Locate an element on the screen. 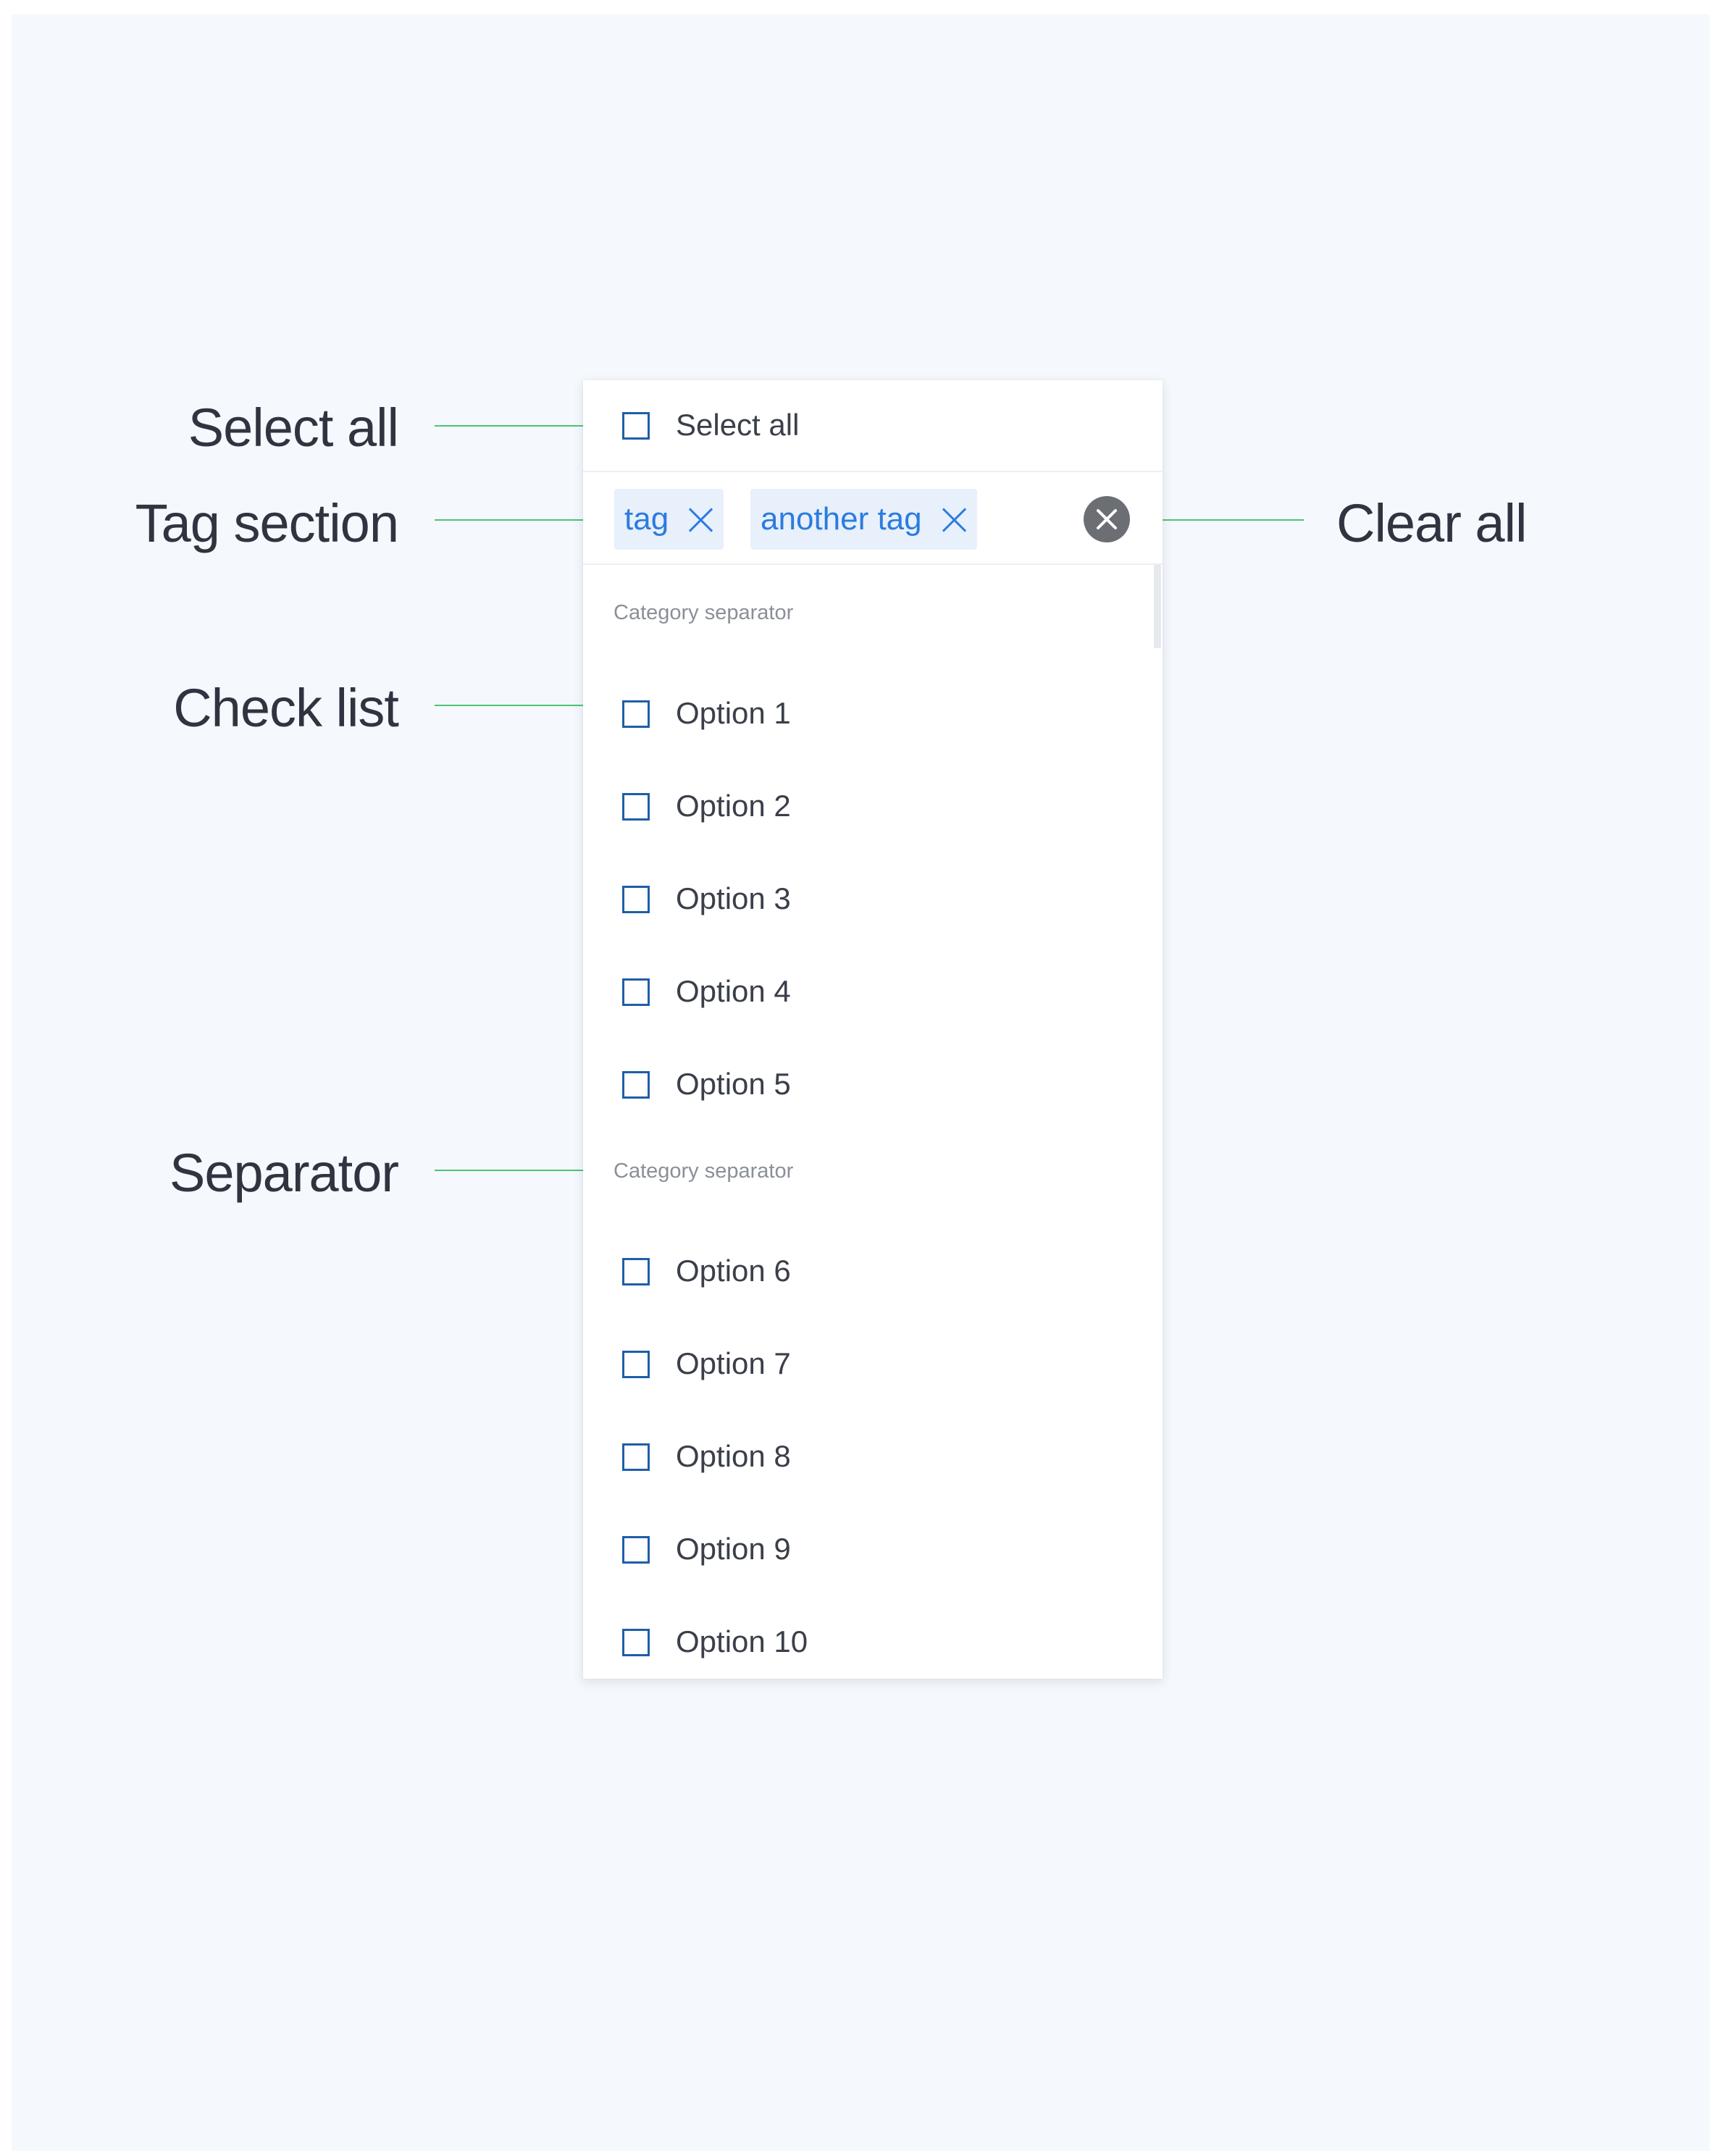  option-label: Option 6 is located at coordinates (733, 1271).